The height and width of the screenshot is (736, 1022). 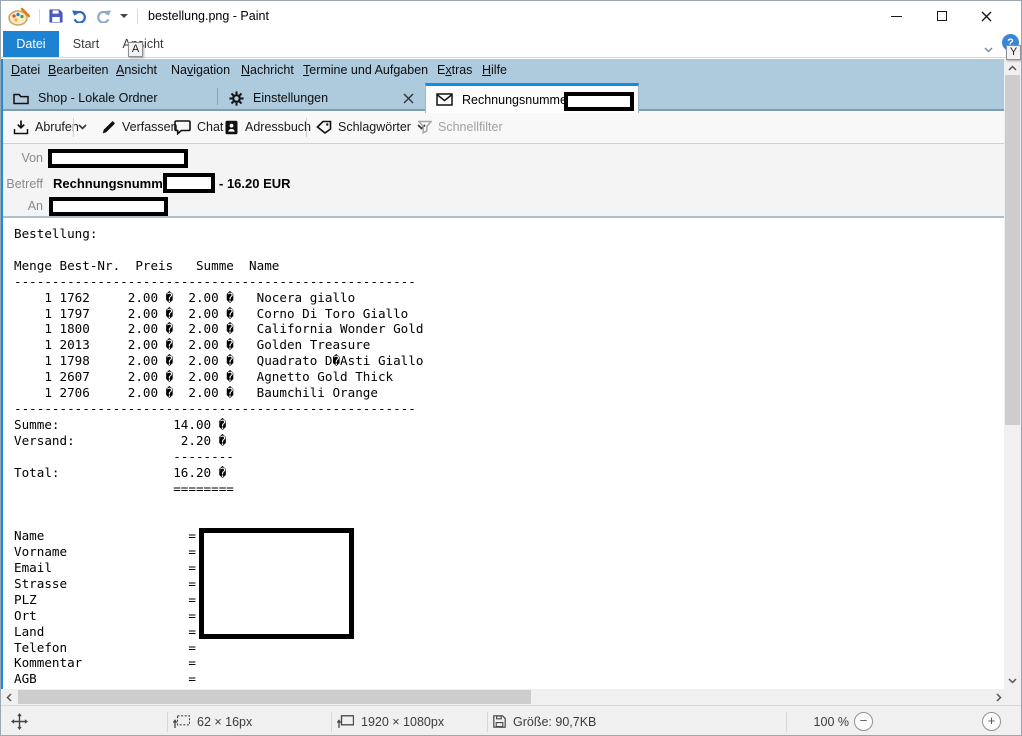 What do you see at coordinates (831, 721) in the screenshot?
I see `zoom-level-text: 100 %` at bounding box center [831, 721].